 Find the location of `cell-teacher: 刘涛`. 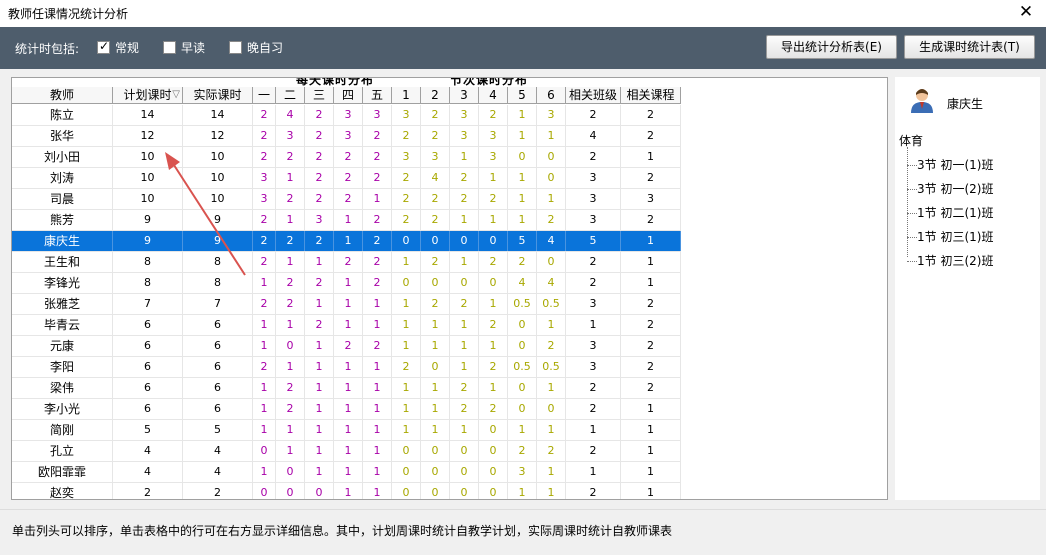

cell-teacher: 刘涛 is located at coordinates (62, 178).